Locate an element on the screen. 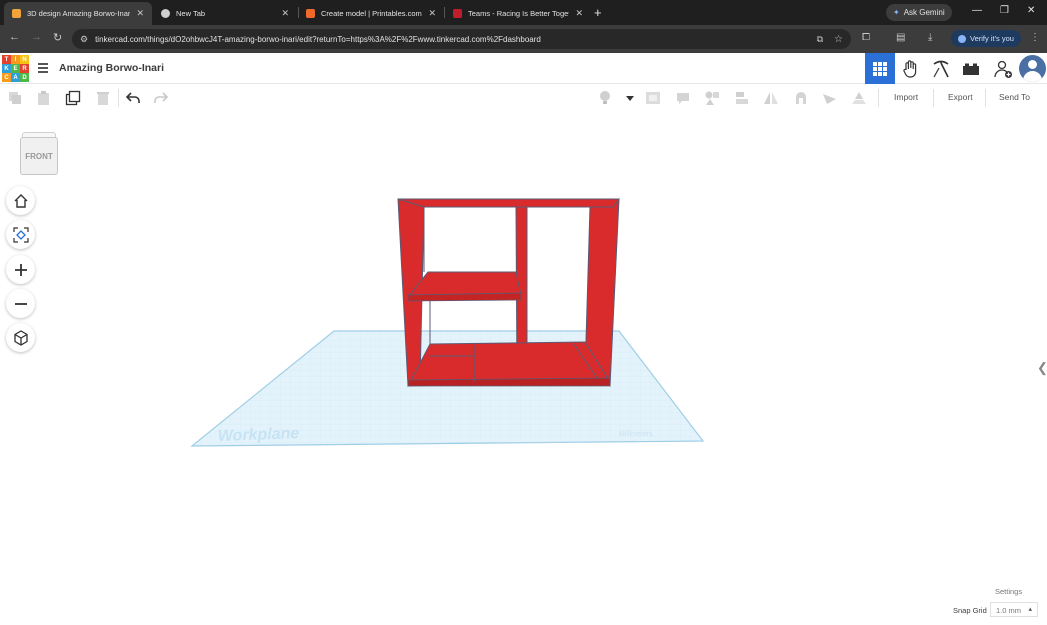 The image size is (1047, 625). logo-letter: E is located at coordinates (15, 68).